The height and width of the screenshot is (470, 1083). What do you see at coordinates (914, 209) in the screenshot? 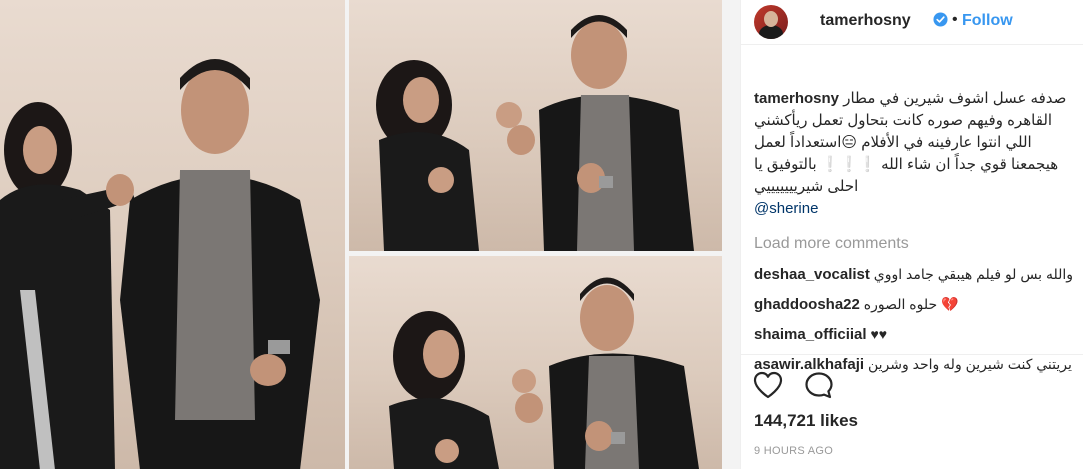
I see `caption-mention-link: @sherine` at bounding box center [914, 209].